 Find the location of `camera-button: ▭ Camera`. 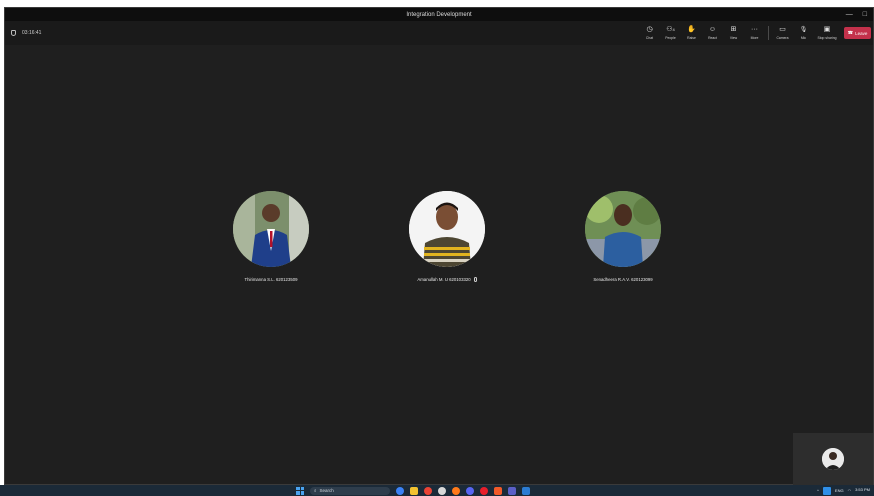

camera-button: ▭ Camera is located at coordinates (782, 33).